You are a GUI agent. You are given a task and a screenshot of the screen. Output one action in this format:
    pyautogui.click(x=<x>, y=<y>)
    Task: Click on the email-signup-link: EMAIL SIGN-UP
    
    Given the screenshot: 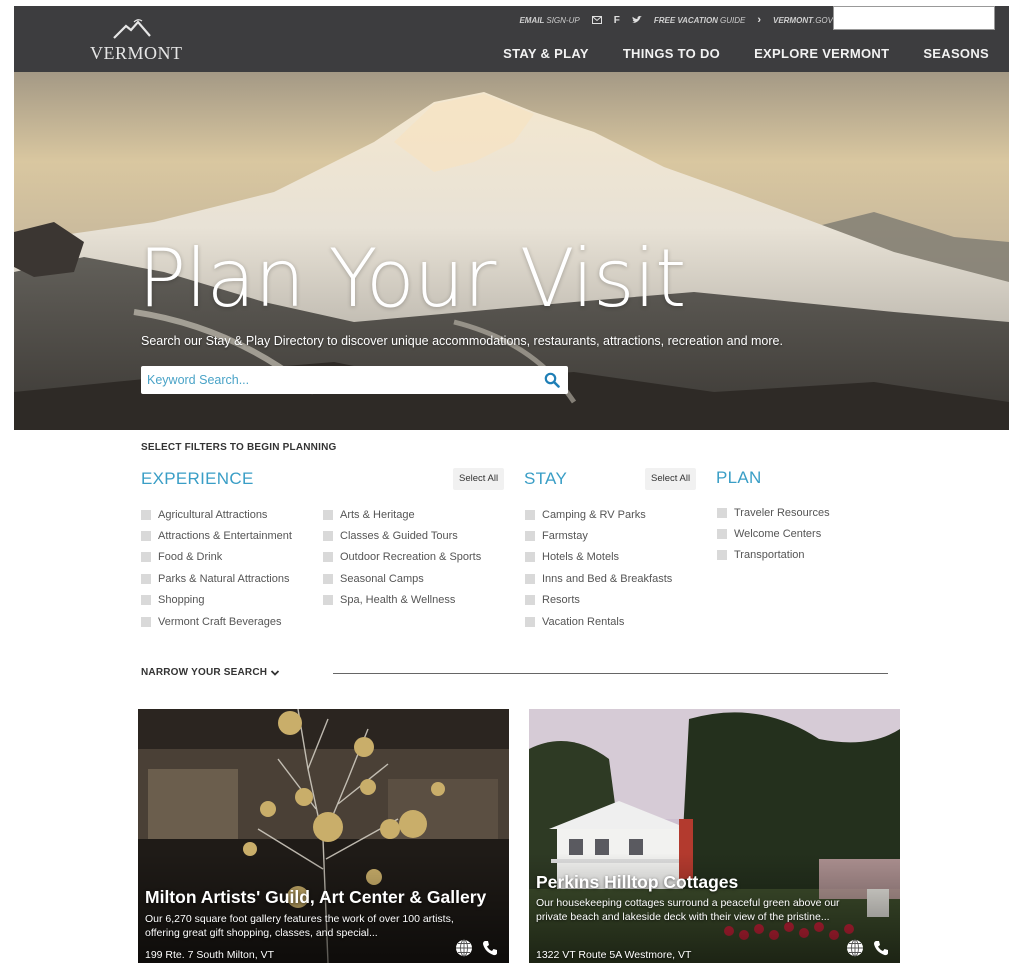 What is the action you would take?
    pyautogui.click(x=549, y=20)
    